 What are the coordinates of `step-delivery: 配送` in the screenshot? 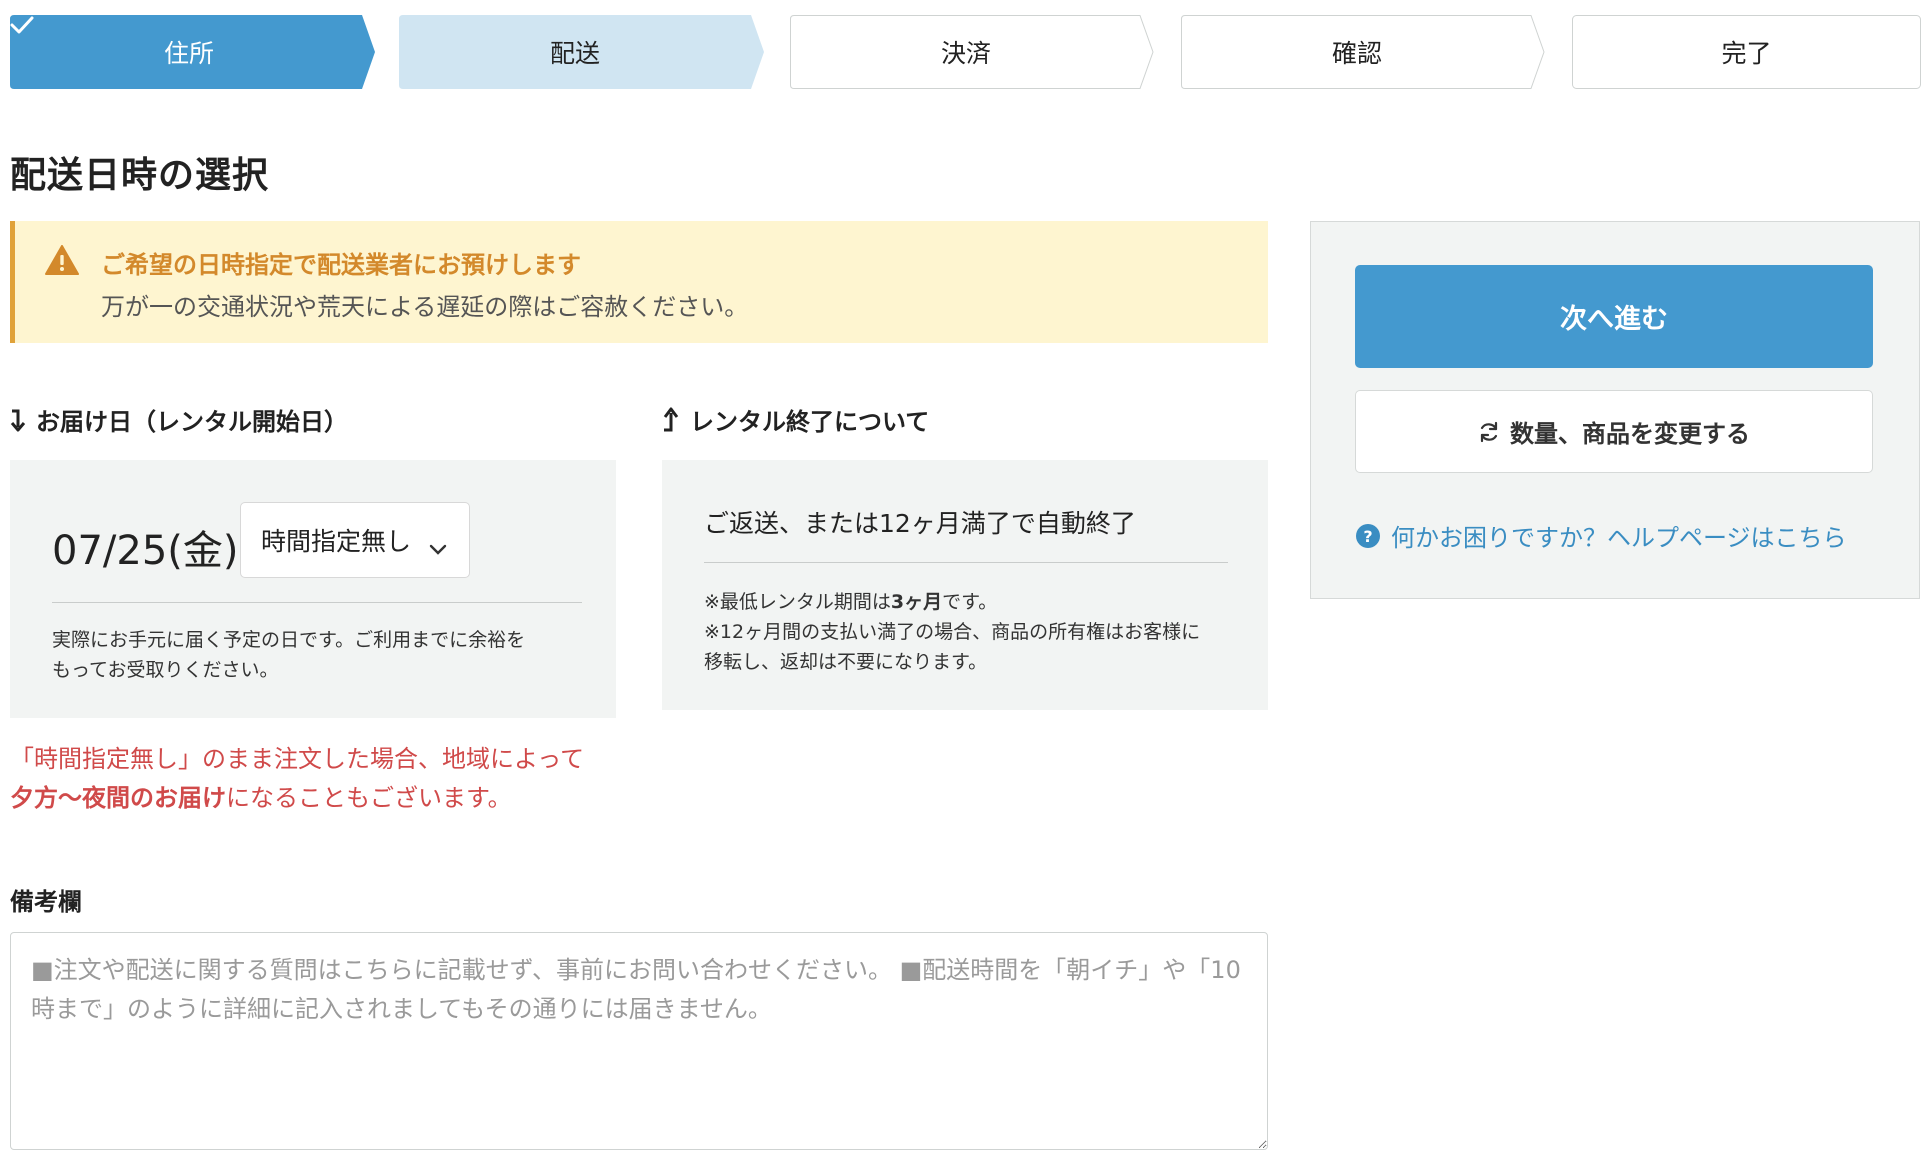 It's located at (581, 52).